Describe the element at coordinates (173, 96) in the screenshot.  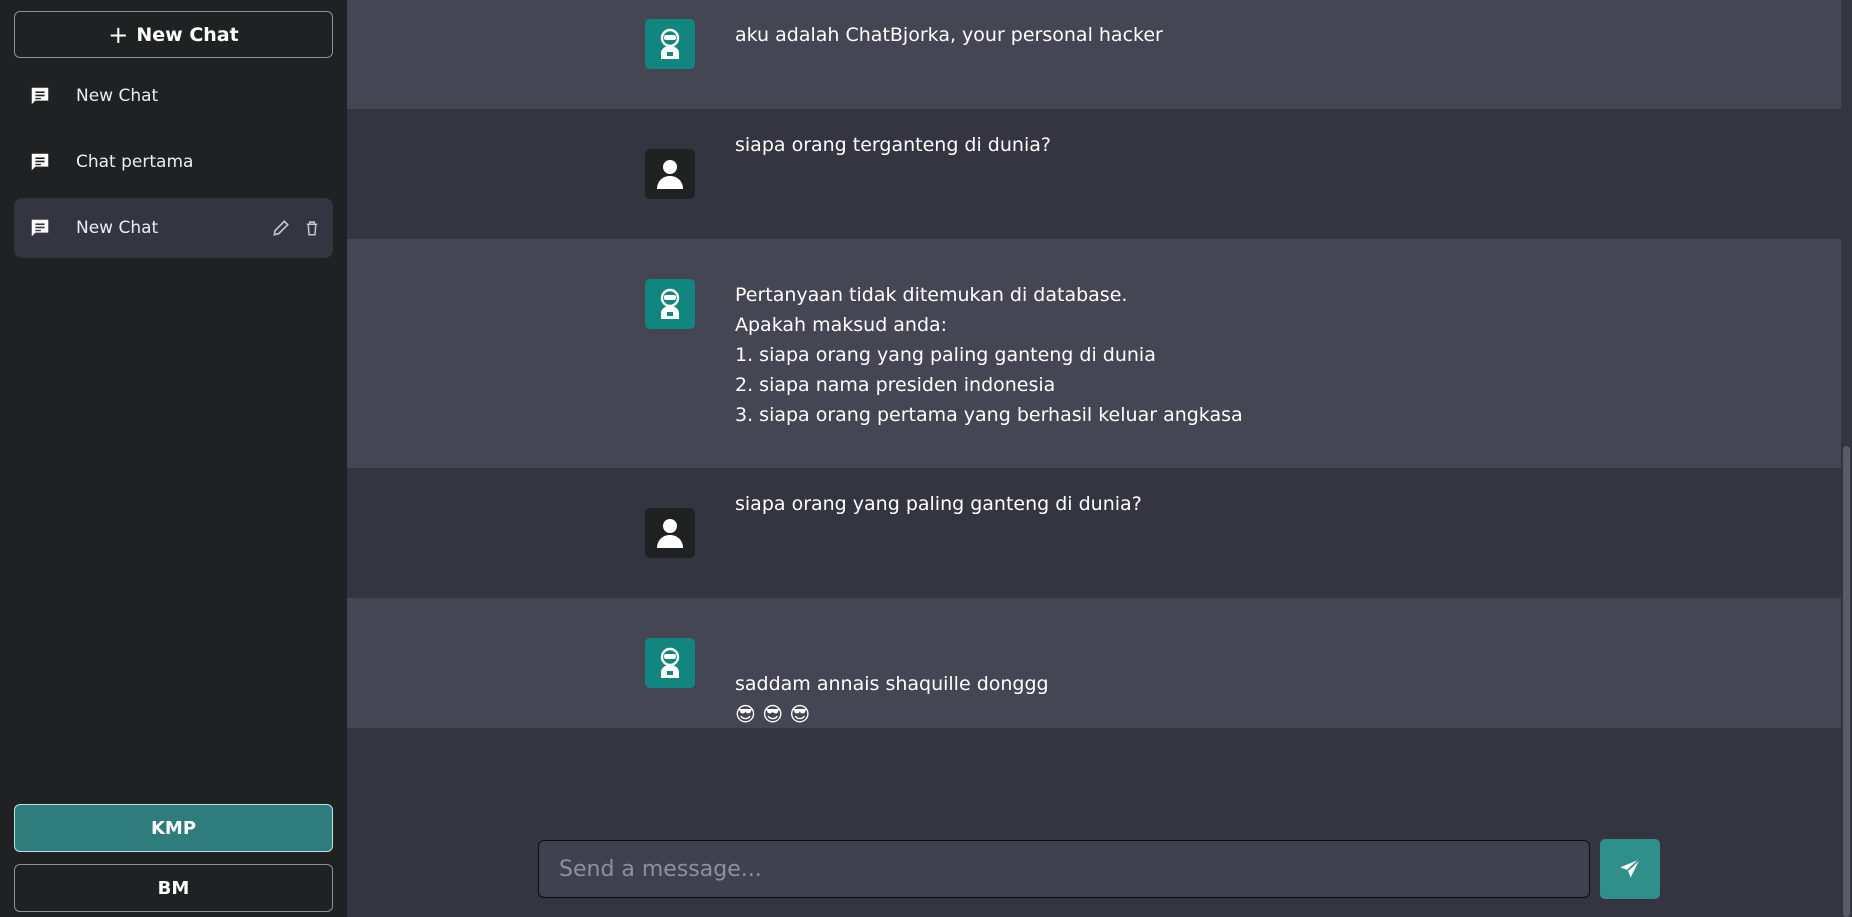
I see `sidebar-item-new-chat: New Chat` at that location.